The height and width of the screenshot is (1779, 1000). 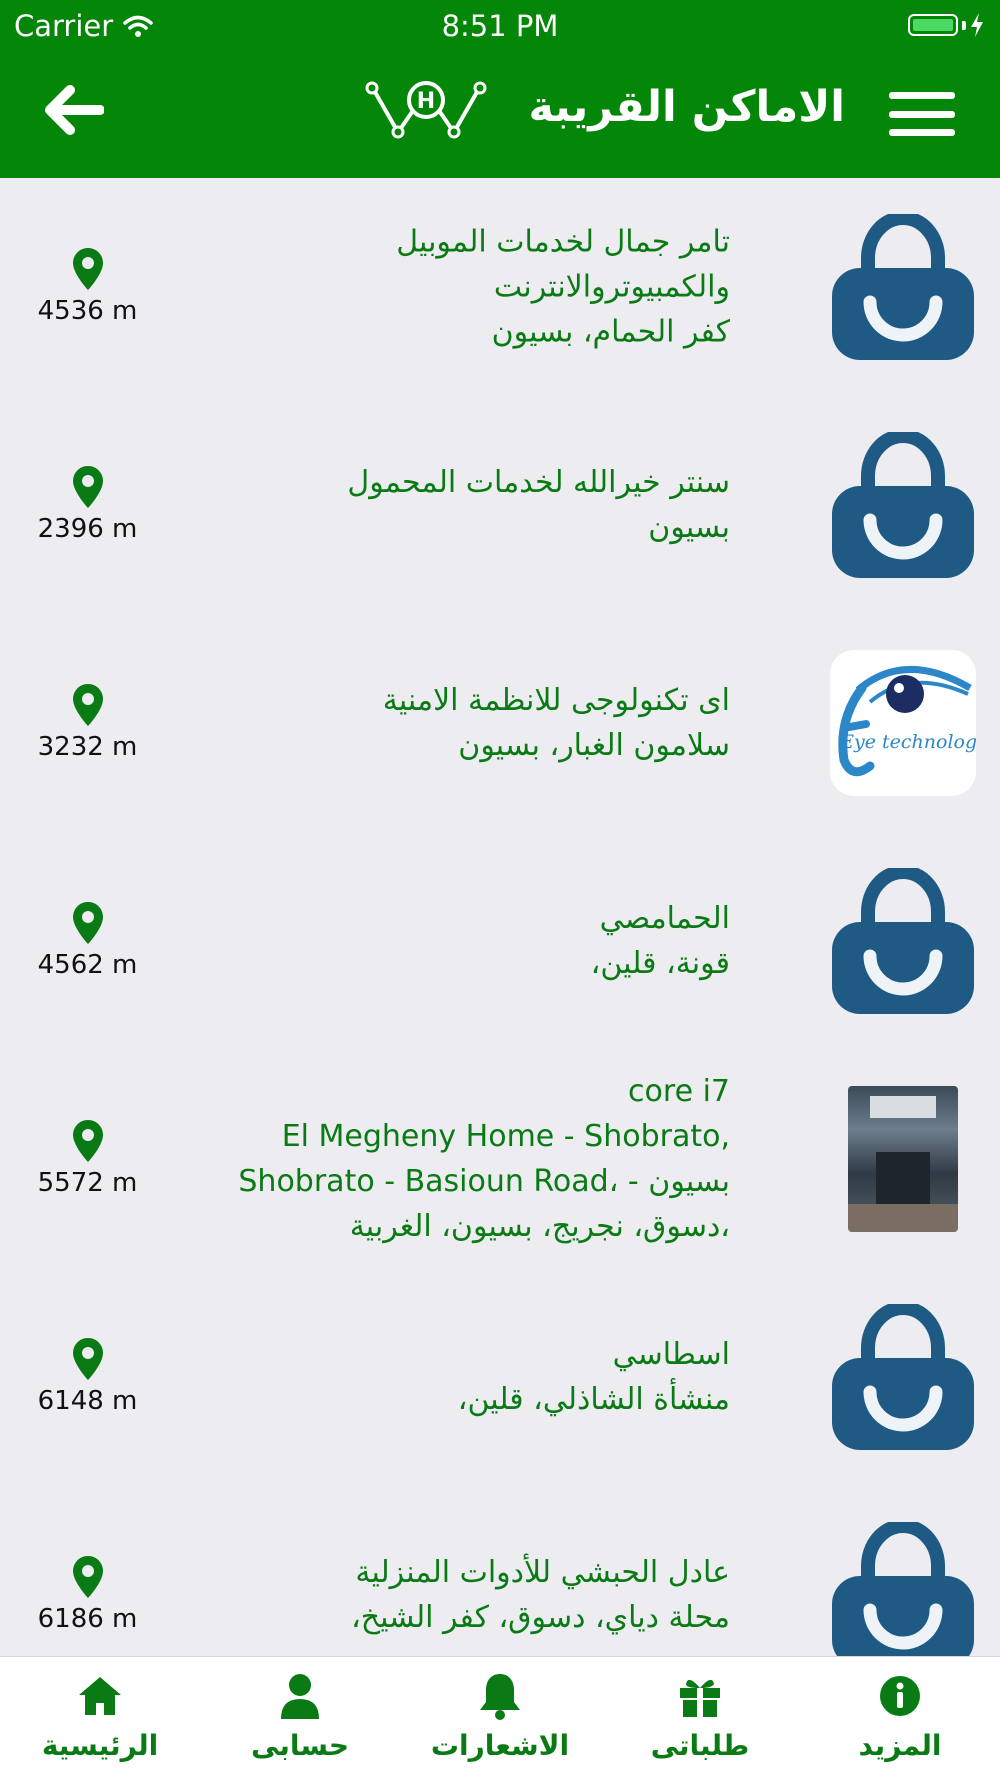 I want to click on app-header: Carrier 8:51 PM H الاماكن القريبة, so click(x=500, y=89).